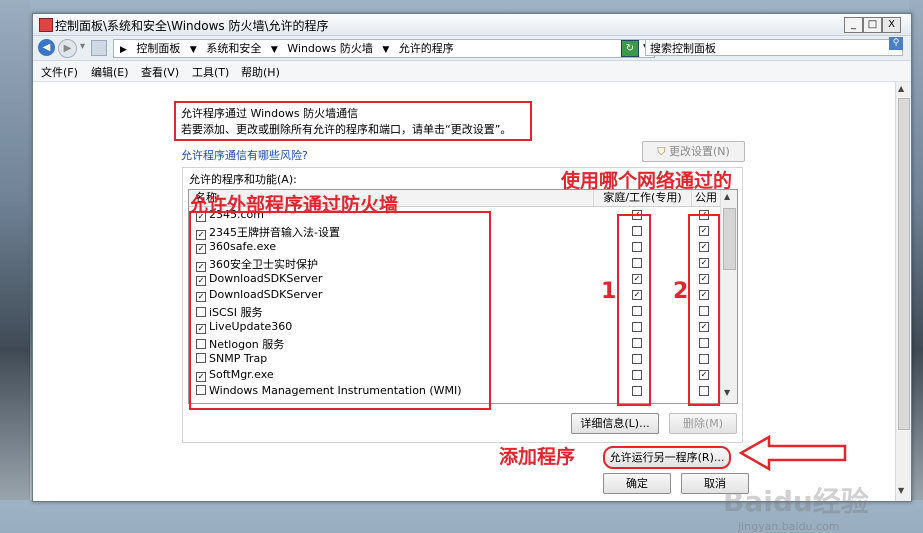 This screenshot has width=923, height=533. I want to click on annotation-arrow-icon, so click(793, 453).